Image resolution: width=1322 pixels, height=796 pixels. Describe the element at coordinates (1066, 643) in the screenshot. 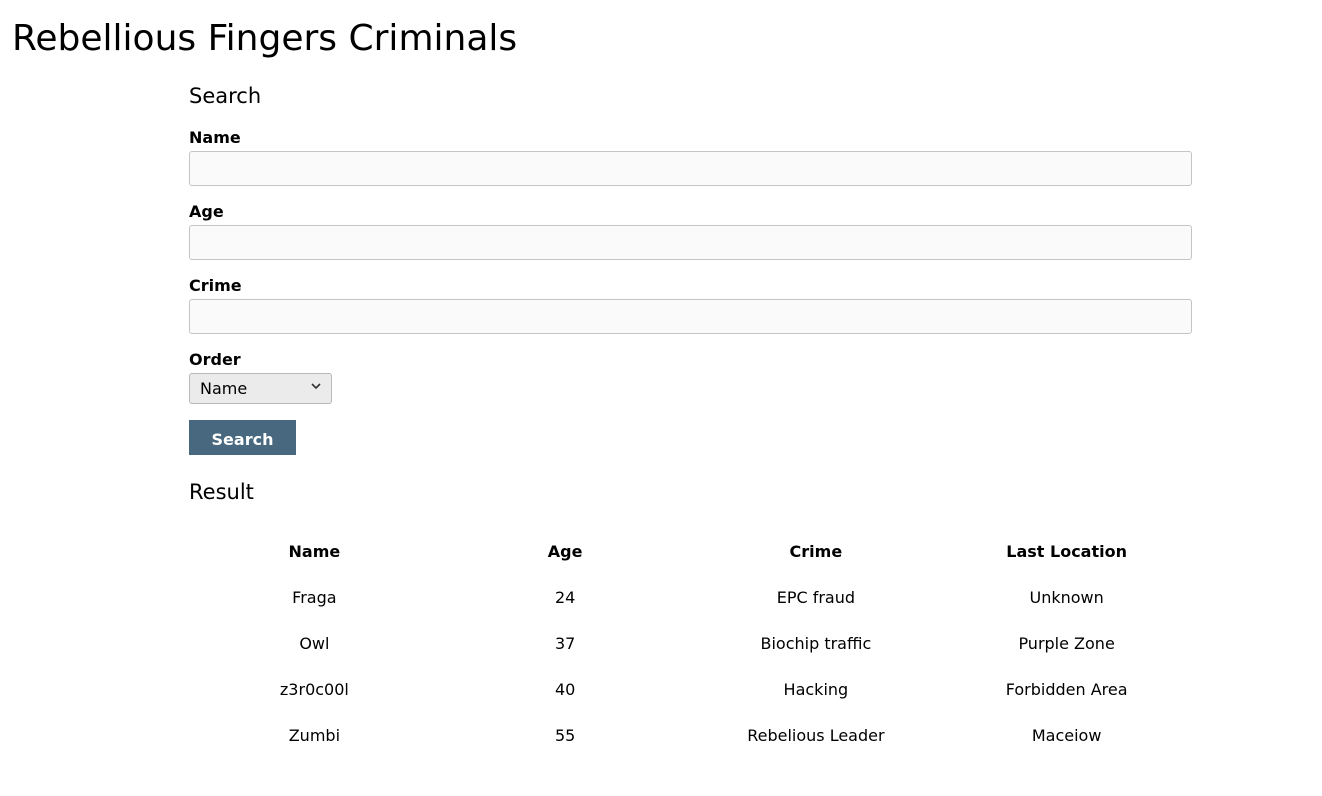

I see `cell-last-location: Purple Zone` at that location.